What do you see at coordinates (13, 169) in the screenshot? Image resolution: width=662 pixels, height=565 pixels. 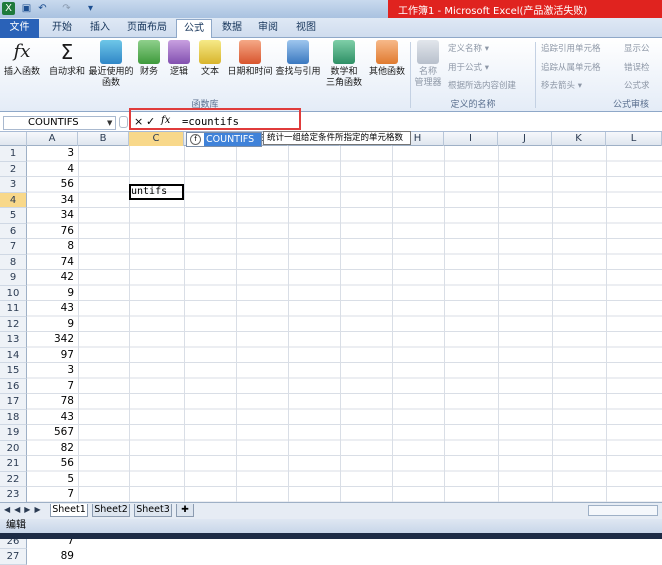 I see `row-header: 2` at bounding box center [13, 169].